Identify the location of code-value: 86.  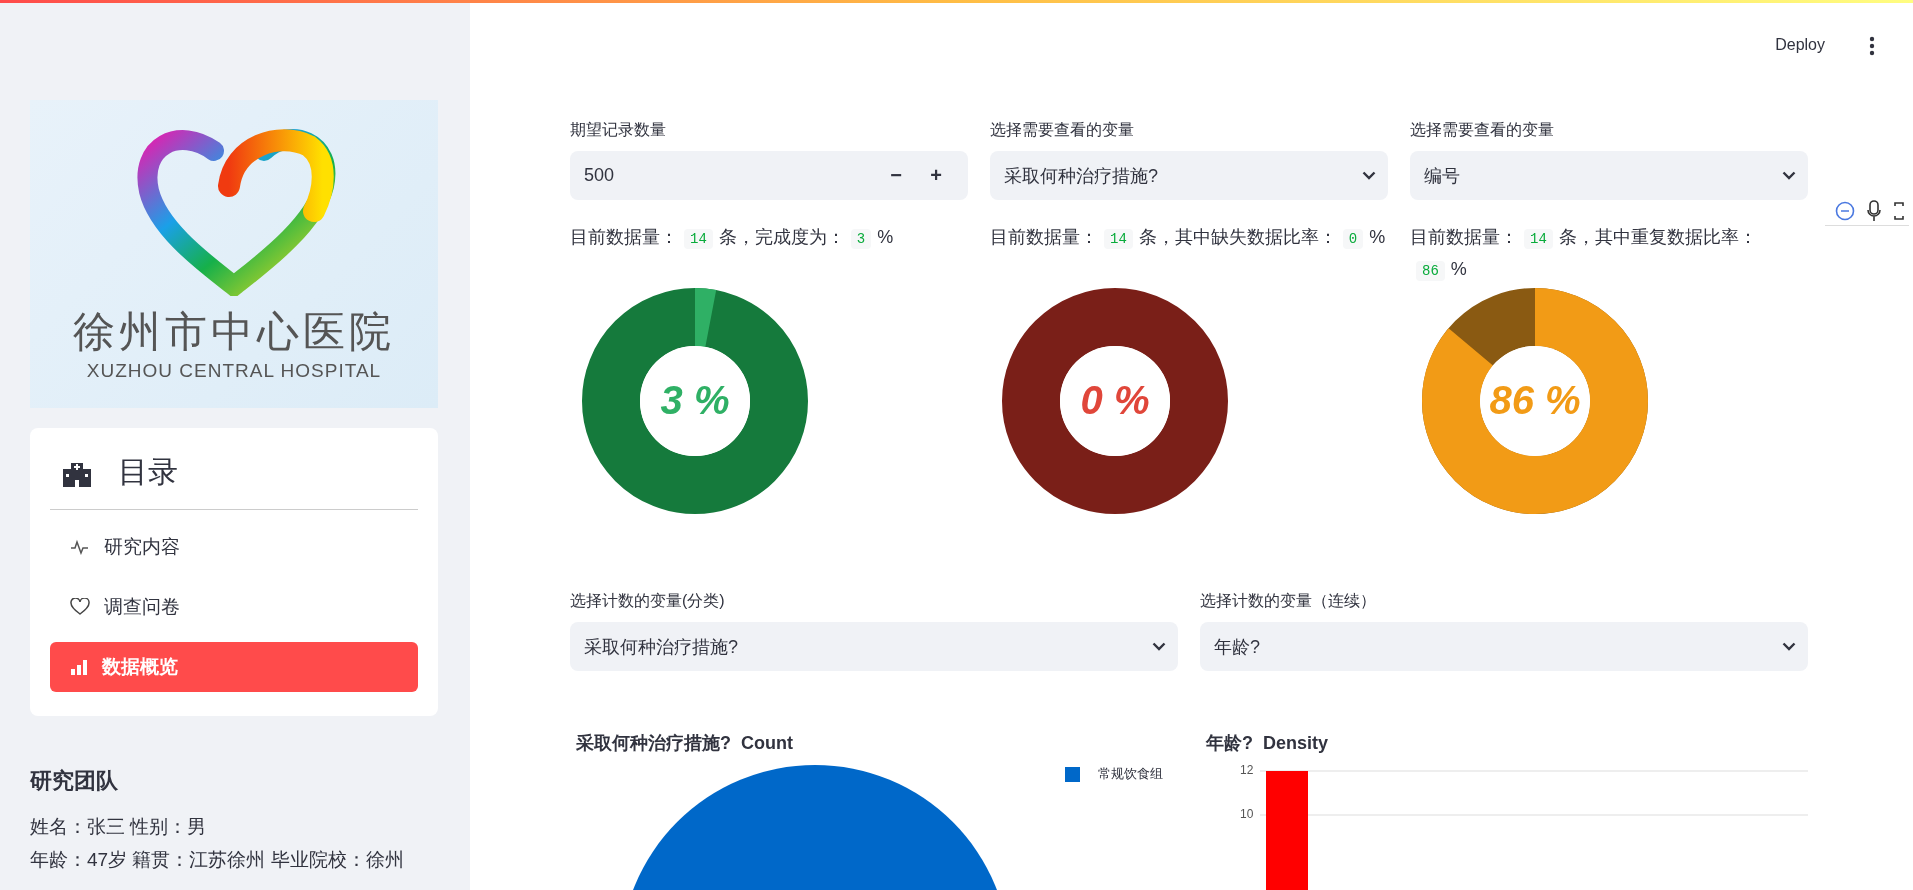
(1430, 270).